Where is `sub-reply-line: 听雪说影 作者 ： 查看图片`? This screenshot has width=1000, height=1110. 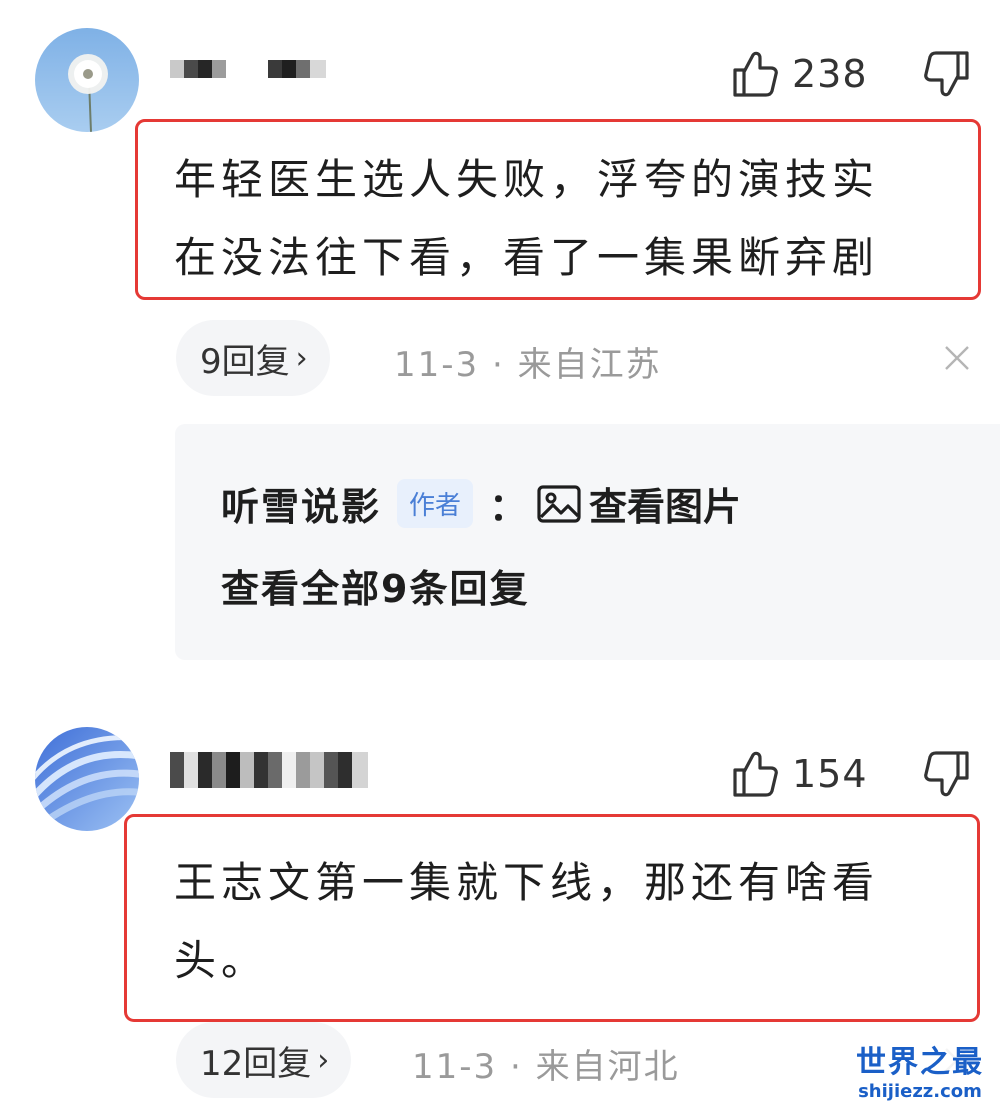
sub-reply-line: 听雪说影 作者 ： 查看图片 is located at coordinates (481, 503).